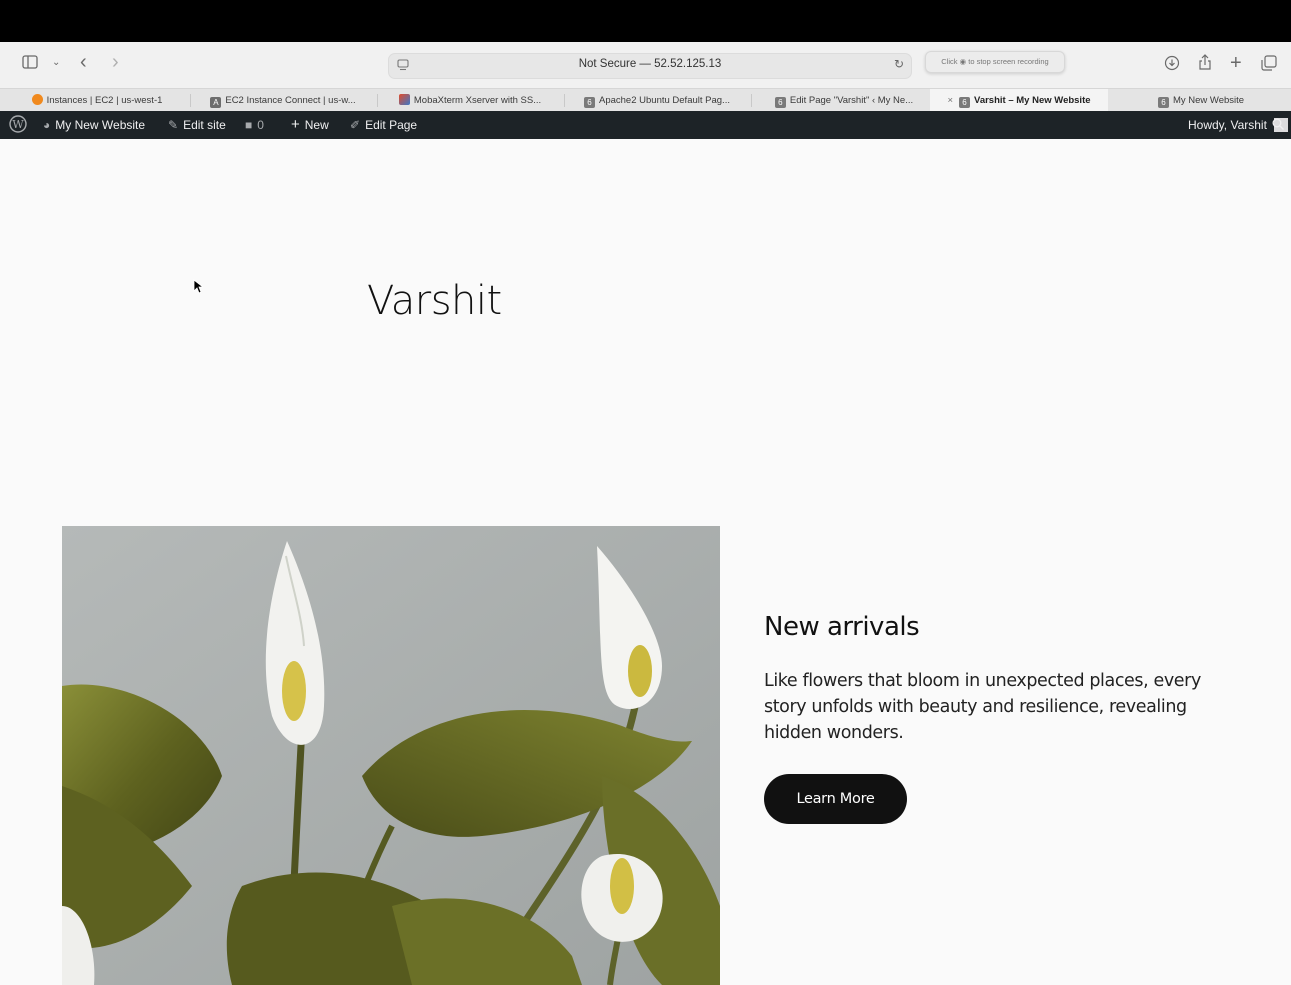 This screenshot has width=1291, height=985. I want to click on edit-page-link: ✐ Edit Page, so click(383, 125).